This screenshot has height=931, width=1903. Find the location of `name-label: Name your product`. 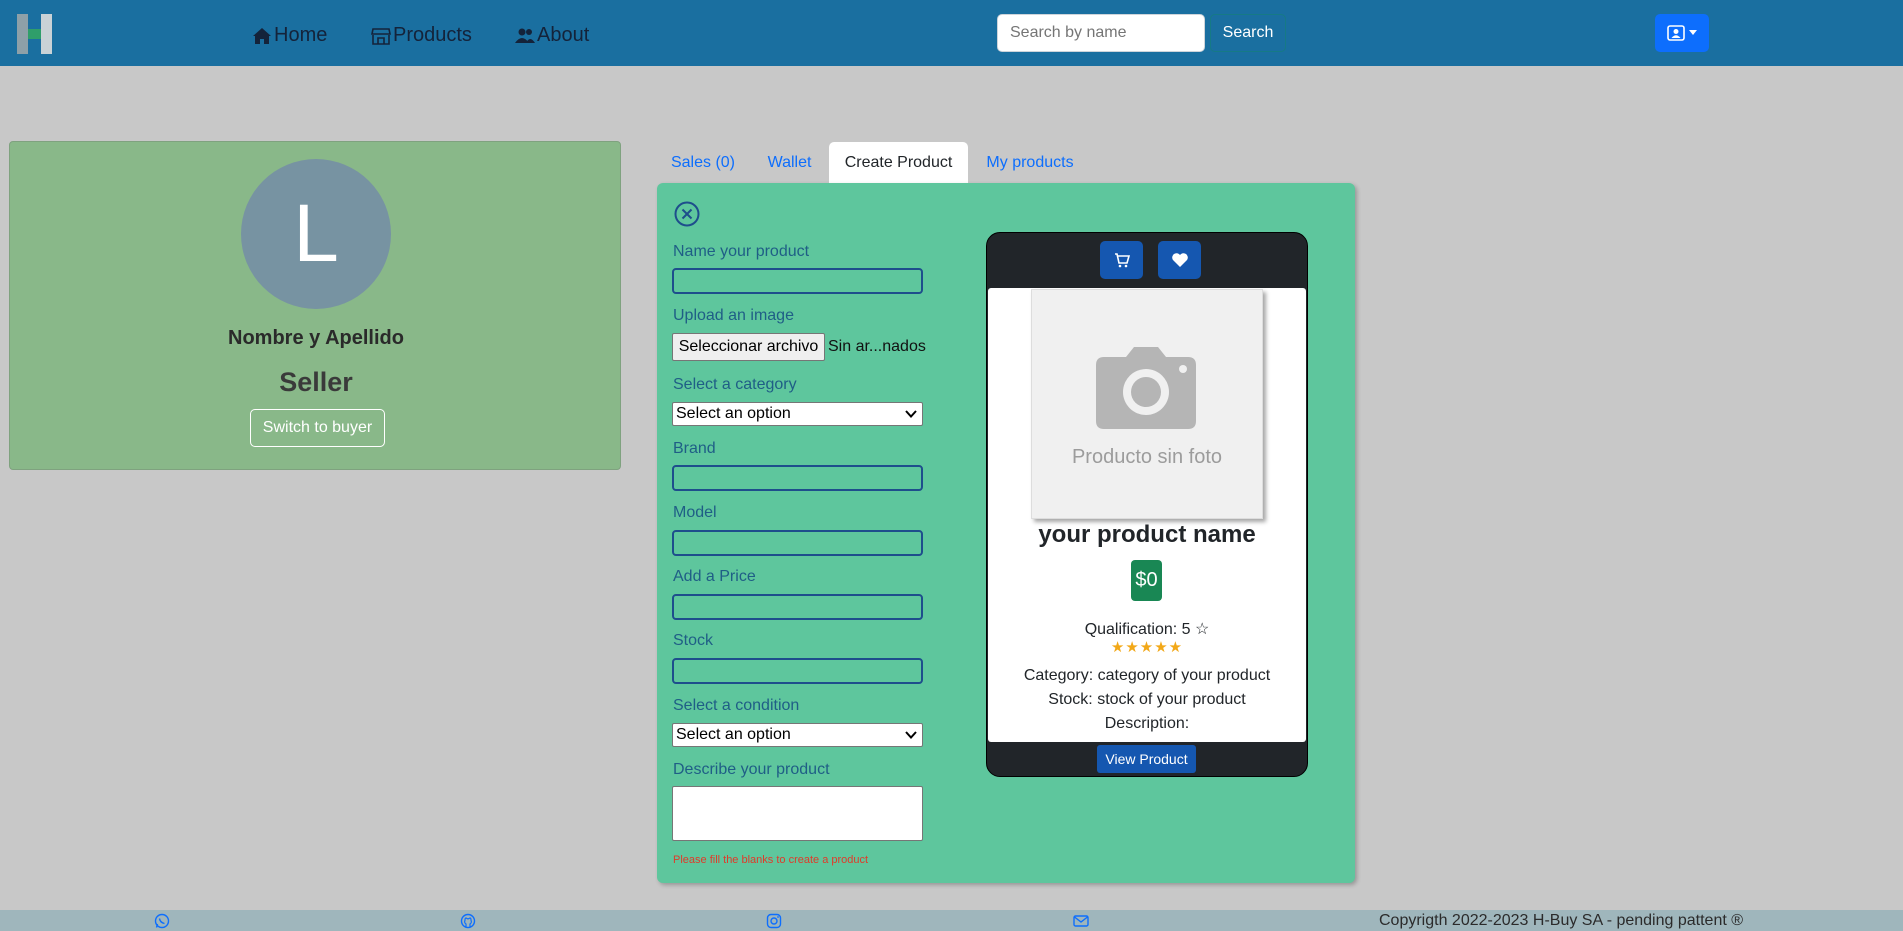

name-label: Name your product is located at coordinates (741, 251).